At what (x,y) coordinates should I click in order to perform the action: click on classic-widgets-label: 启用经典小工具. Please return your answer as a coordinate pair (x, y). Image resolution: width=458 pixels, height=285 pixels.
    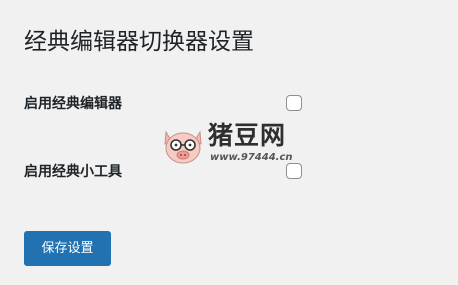
    Looking at the image, I should click on (73, 172).